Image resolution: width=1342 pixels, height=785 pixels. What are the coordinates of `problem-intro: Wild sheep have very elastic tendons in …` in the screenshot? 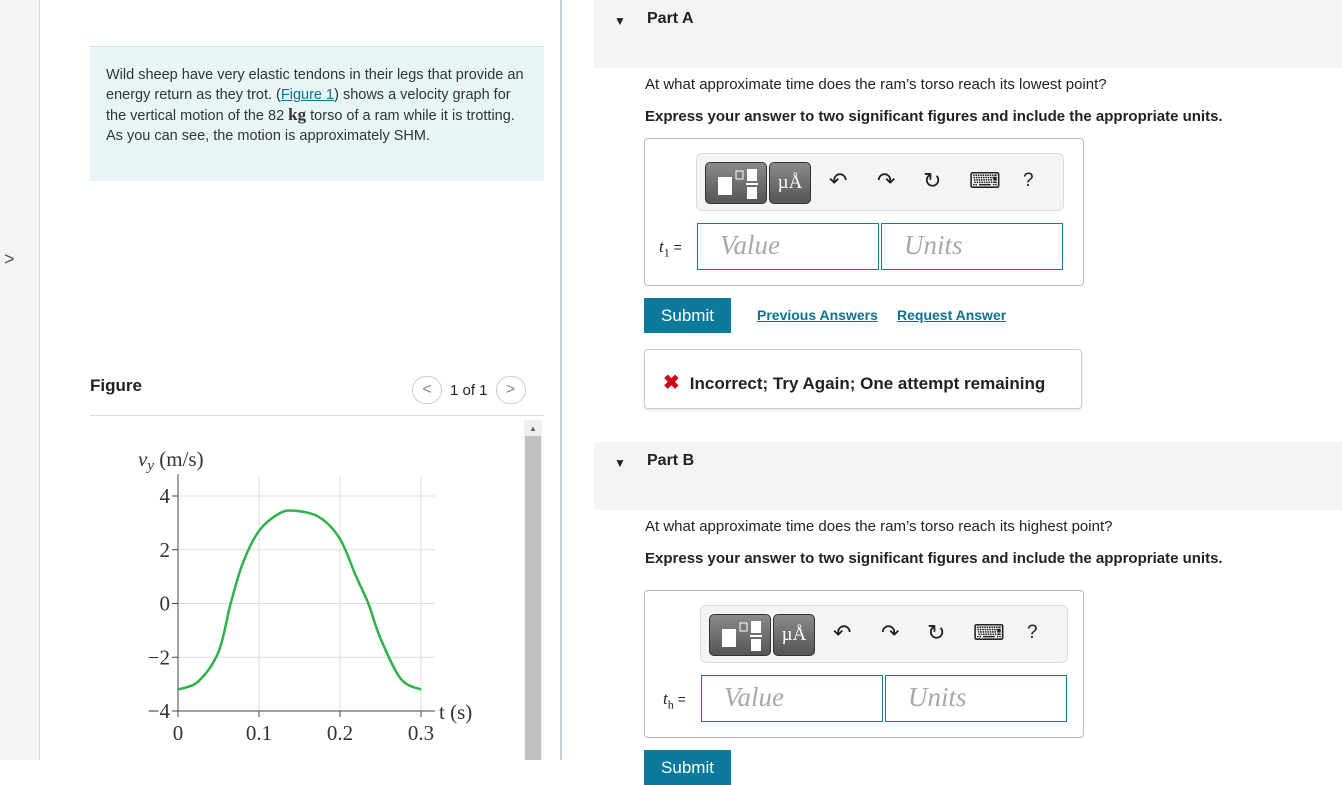 It's located at (317, 113).